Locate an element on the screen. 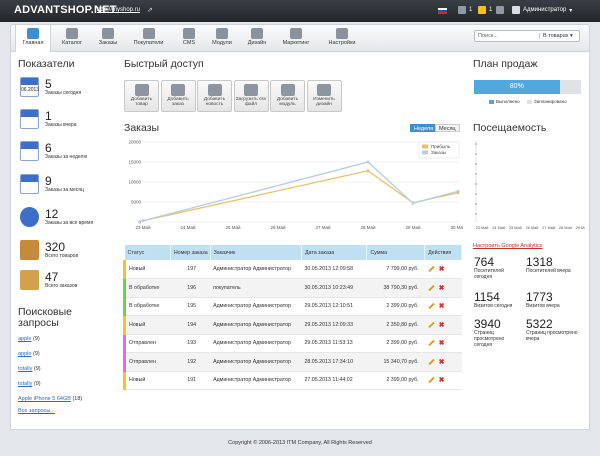 This screenshot has height=456, width=600. nav-design: Дизайн is located at coordinates (257, 38).